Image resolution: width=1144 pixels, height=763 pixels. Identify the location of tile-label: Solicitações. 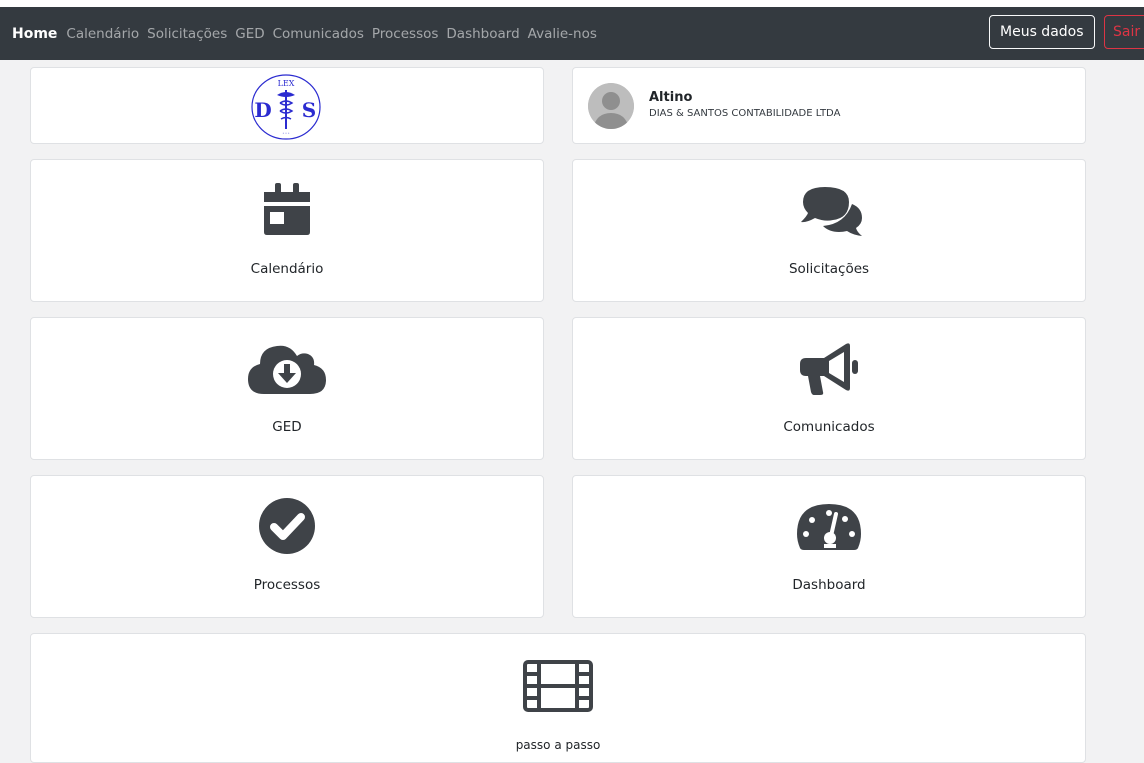
(829, 269).